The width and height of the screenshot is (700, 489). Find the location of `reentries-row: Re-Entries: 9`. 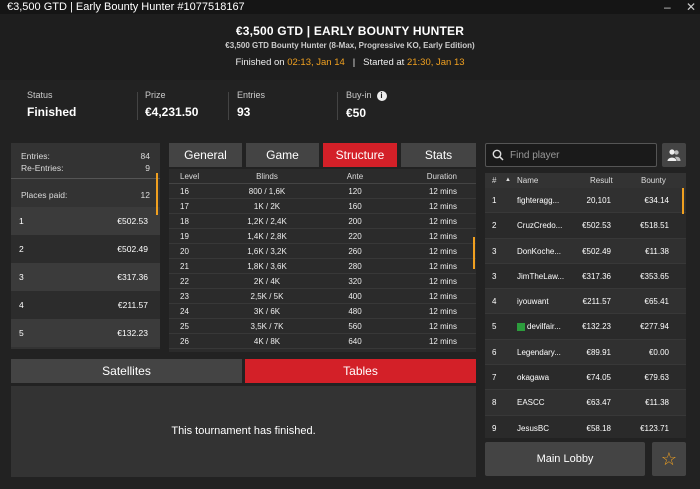

reentries-row: Re-Entries: 9 is located at coordinates (85, 168).